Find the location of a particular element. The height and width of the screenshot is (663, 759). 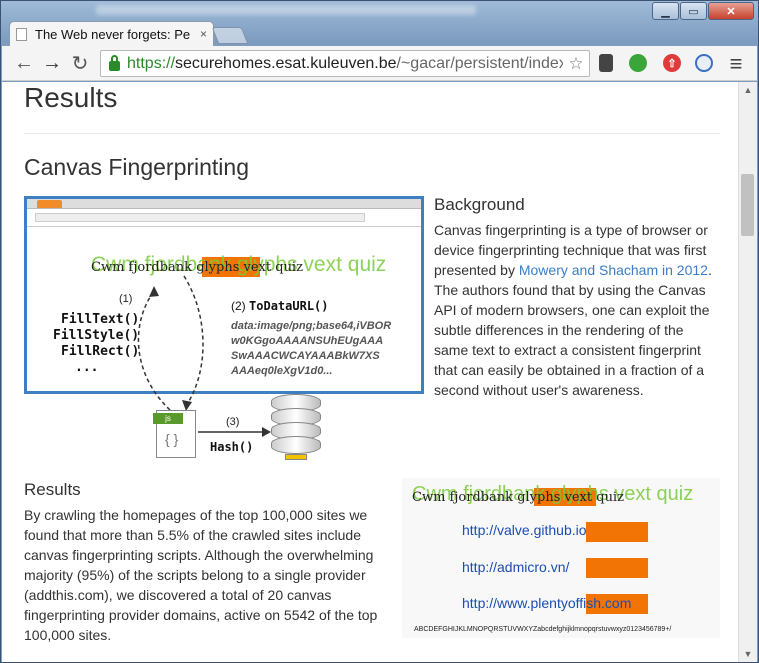

background-heading: Background is located at coordinates (479, 204).